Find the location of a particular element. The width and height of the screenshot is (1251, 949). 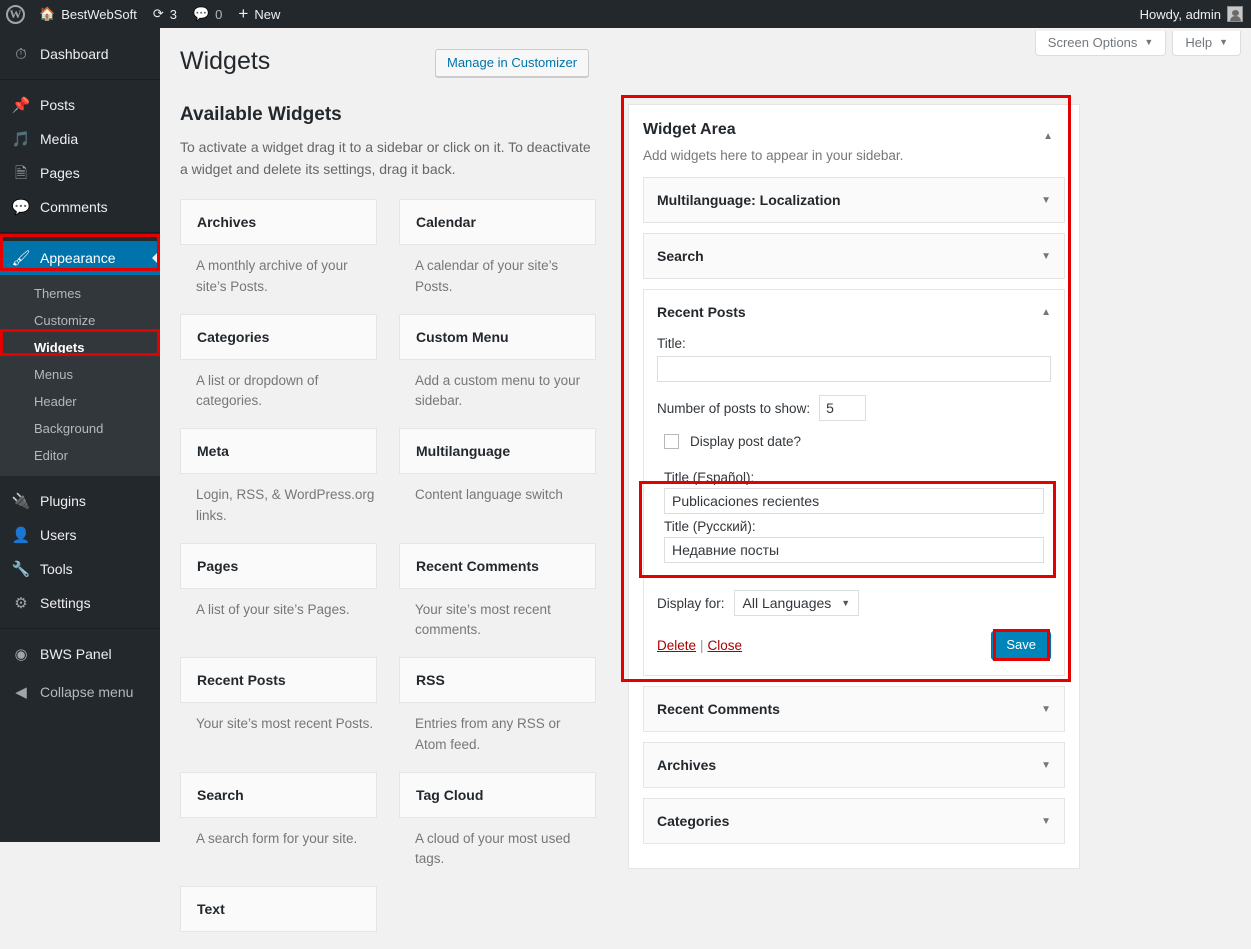

user-avatar-icon is located at coordinates (1235, 14).